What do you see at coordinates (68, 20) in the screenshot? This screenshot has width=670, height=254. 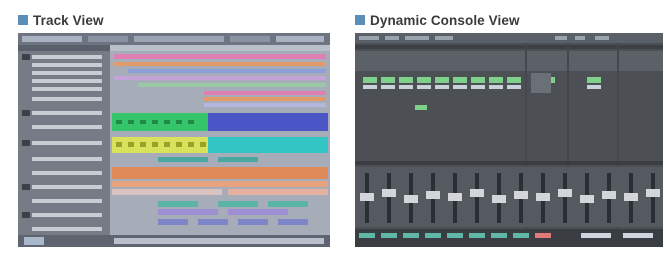 I see `track-view-title: Track View` at bounding box center [68, 20].